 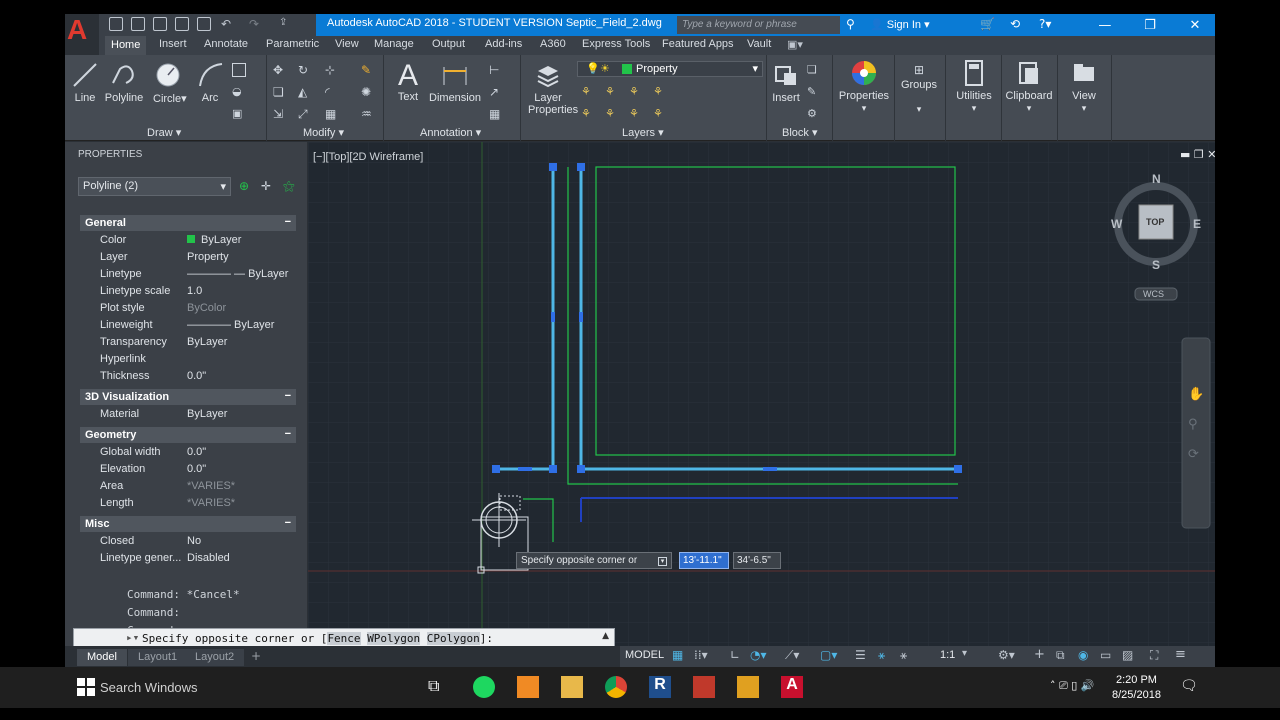 What do you see at coordinates (758, 25) in the screenshot?
I see `search-input: Type a keyword or phrase` at bounding box center [758, 25].